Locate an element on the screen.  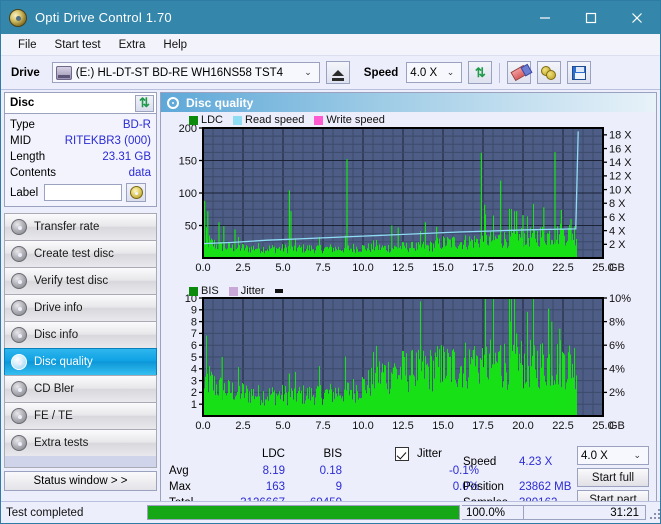
test-speed-select: 4.0 X ⌄ is located at coordinates (613, 455).